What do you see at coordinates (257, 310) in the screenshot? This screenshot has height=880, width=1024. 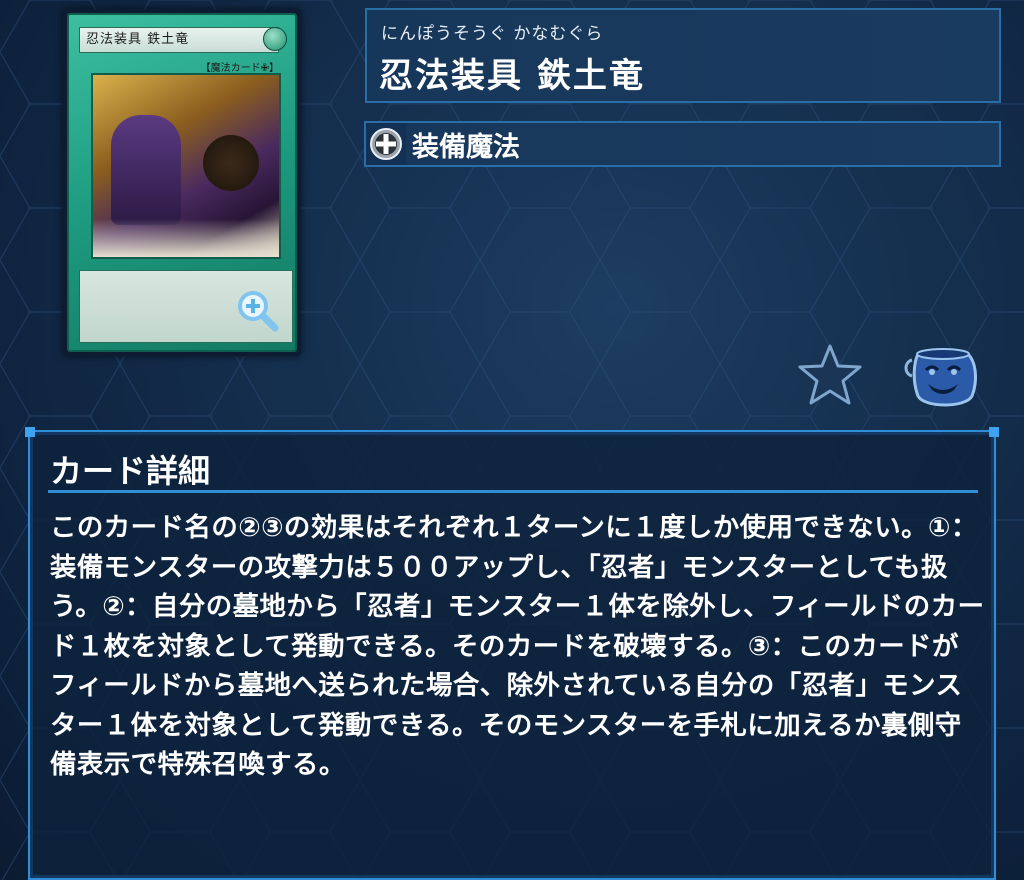 I see `zoom-in-icon` at bounding box center [257, 310].